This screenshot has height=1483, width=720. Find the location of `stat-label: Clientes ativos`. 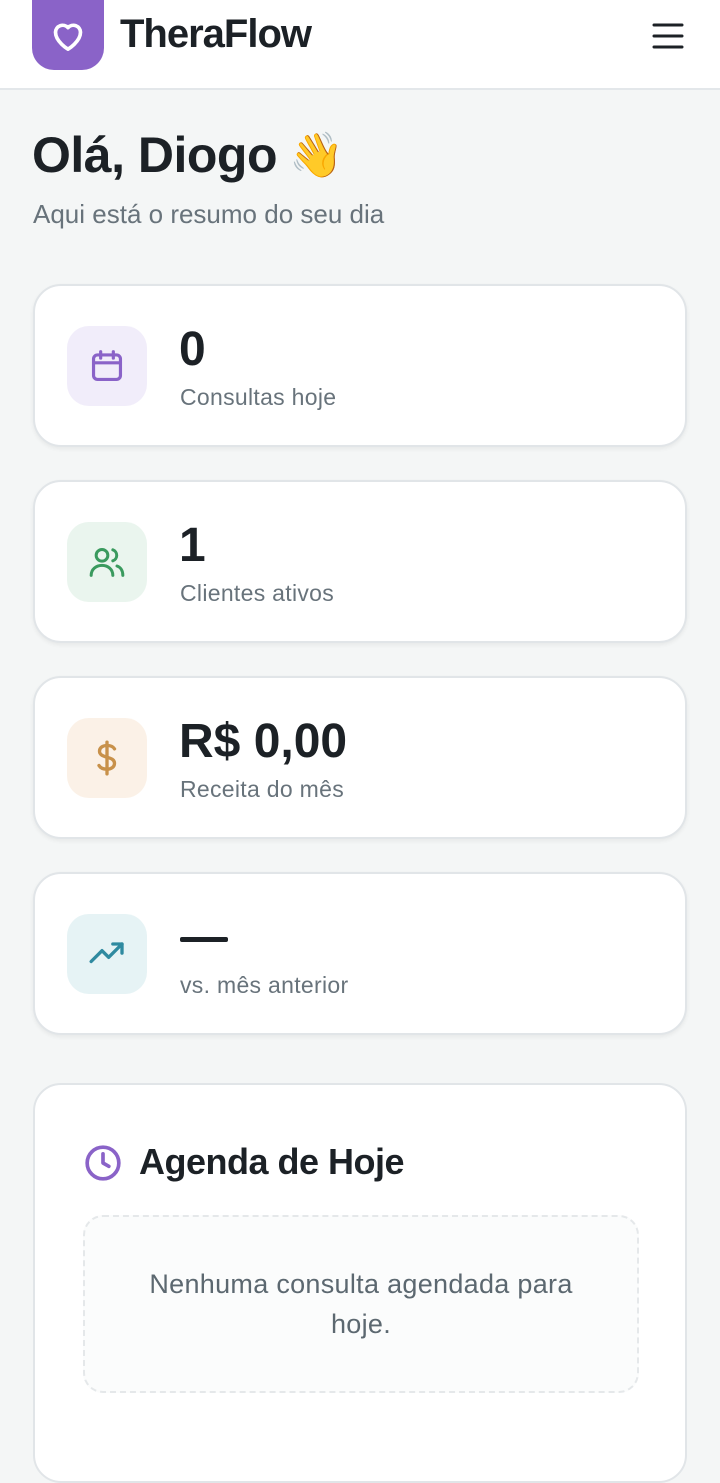

stat-label: Clientes ativos is located at coordinates (257, 593).